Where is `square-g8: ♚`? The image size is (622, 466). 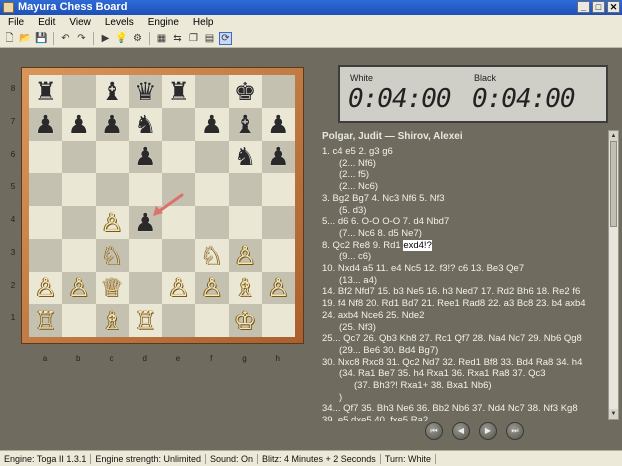
square-g8: ♚ is located at coordinates (245, 91).